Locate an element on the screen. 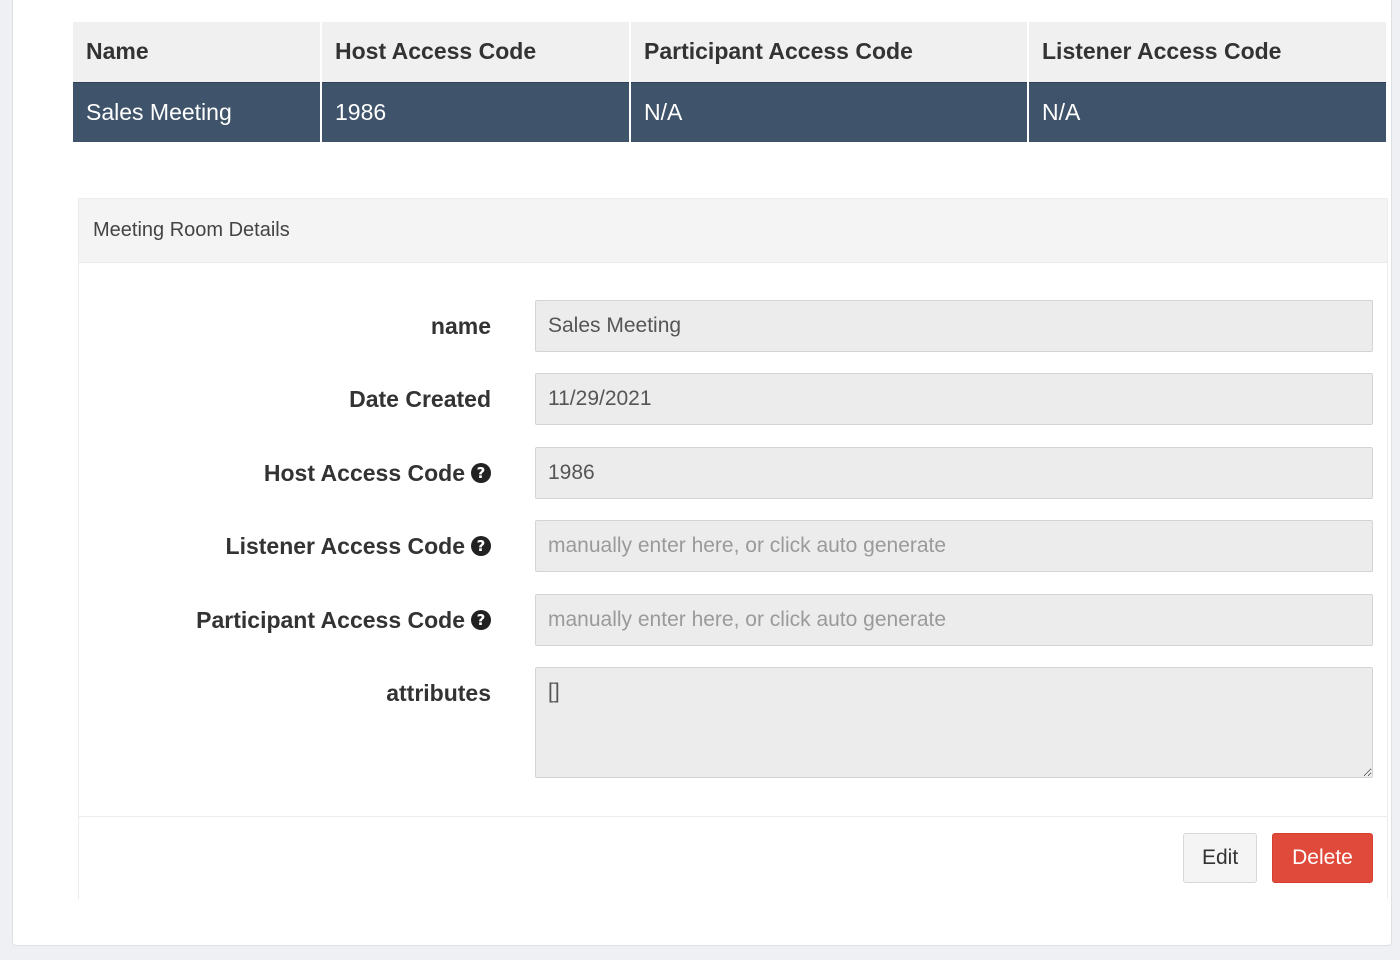 This screenshot has width=1400, height=960. date-created-label: Date Created is located at coordinates (420, 399).